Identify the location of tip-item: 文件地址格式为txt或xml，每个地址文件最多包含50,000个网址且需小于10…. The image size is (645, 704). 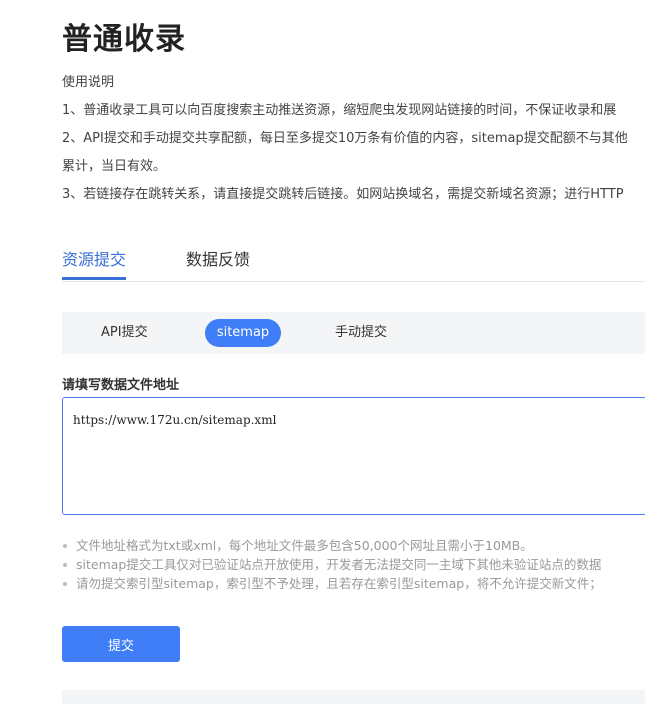
(332, 545).